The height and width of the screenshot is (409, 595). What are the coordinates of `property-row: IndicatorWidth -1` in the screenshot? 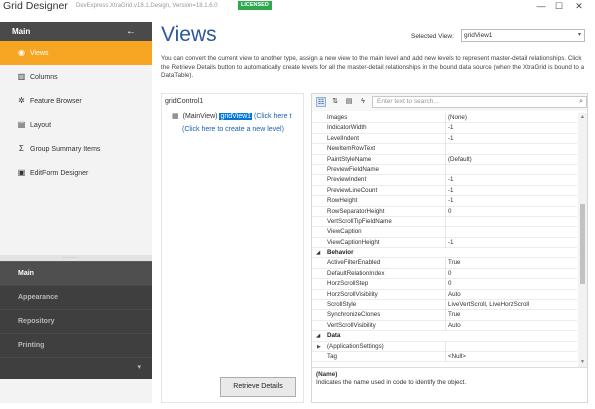 It's located at (444, 128).